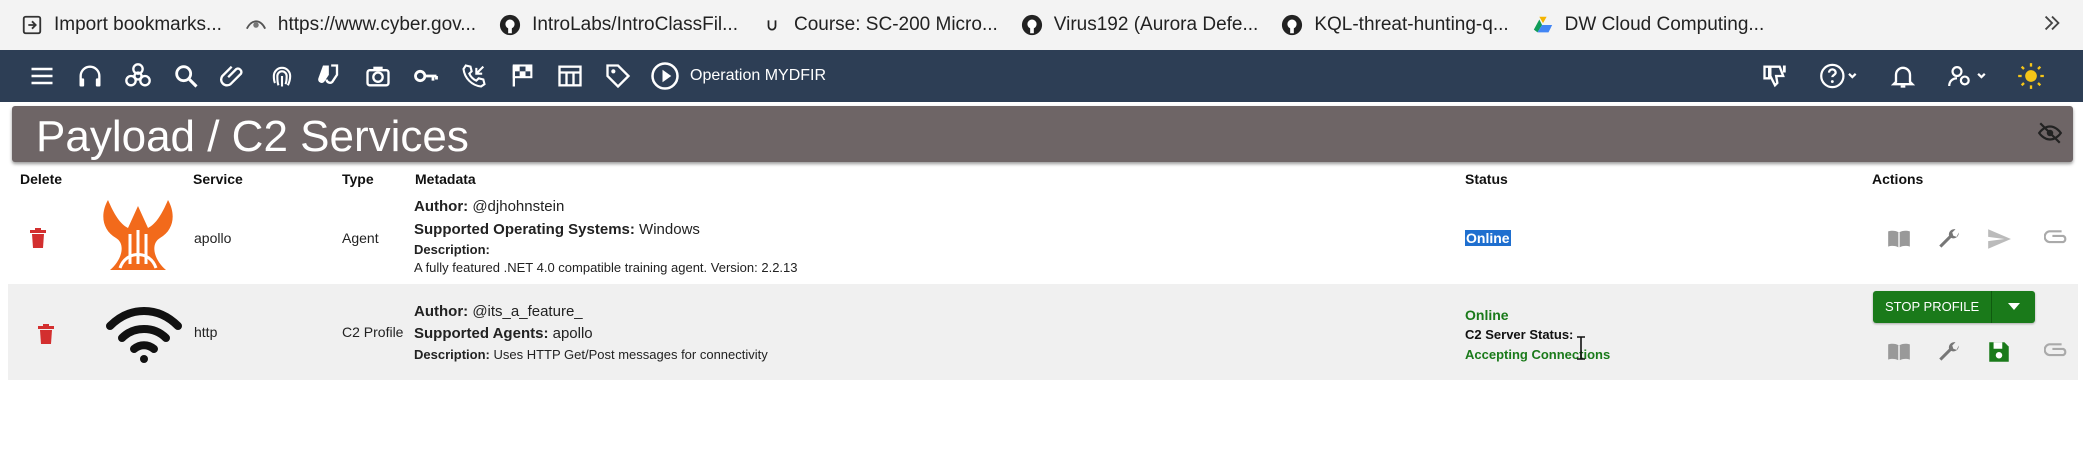 The height and width of the screenshot is (461, 2083). Describe the element at coordinates (2052, 26) in the screenshot. I see `more-bookmarks-icon` at that location.